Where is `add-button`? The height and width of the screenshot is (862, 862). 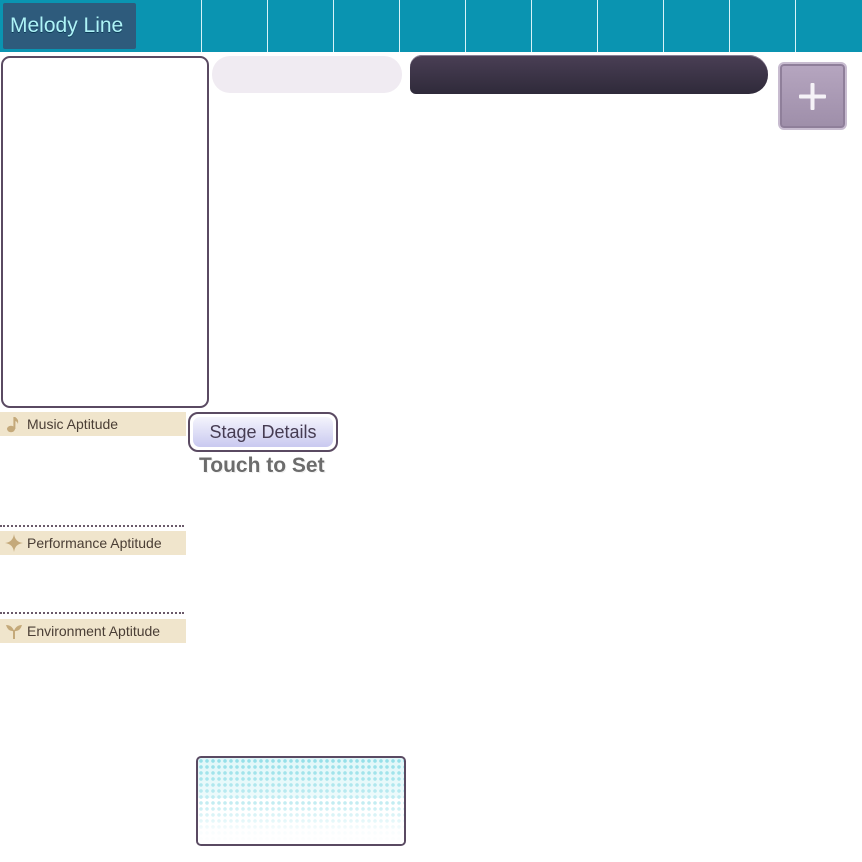 add-button is located at coordinates (812, 96).